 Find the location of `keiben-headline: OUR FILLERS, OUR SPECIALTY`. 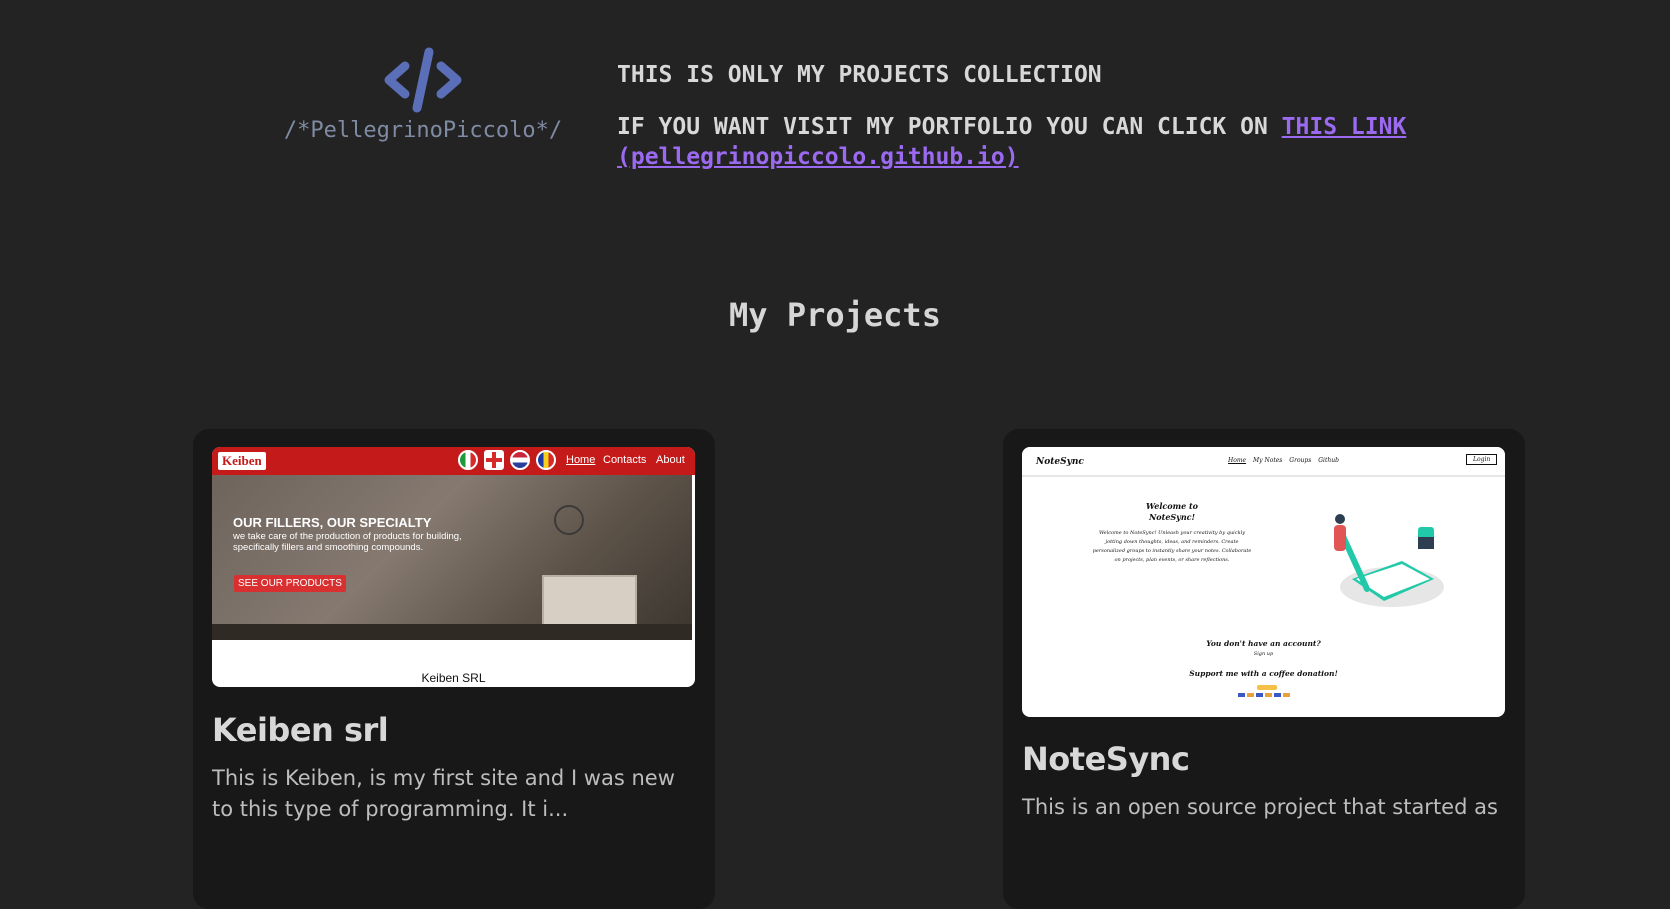

keiben-headline: OUR FILLERS, OUR SPECIALTY is located at coordinates (332, 522).